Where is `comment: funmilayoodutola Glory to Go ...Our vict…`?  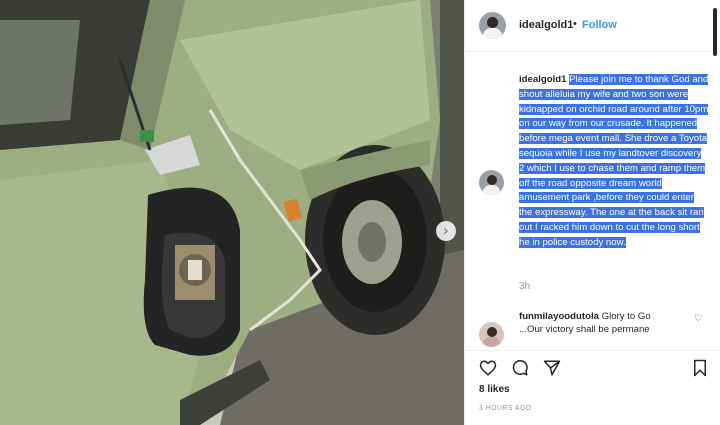 comment: funmilayoodutola Glory to Go ...Our vict… is located at coordinates (594, 323).